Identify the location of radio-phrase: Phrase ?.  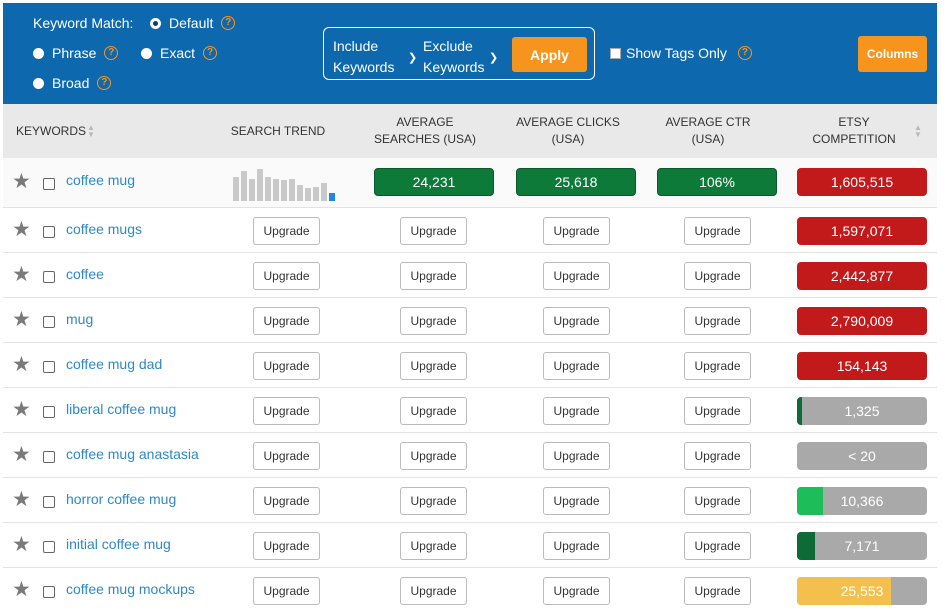
(76, 53).